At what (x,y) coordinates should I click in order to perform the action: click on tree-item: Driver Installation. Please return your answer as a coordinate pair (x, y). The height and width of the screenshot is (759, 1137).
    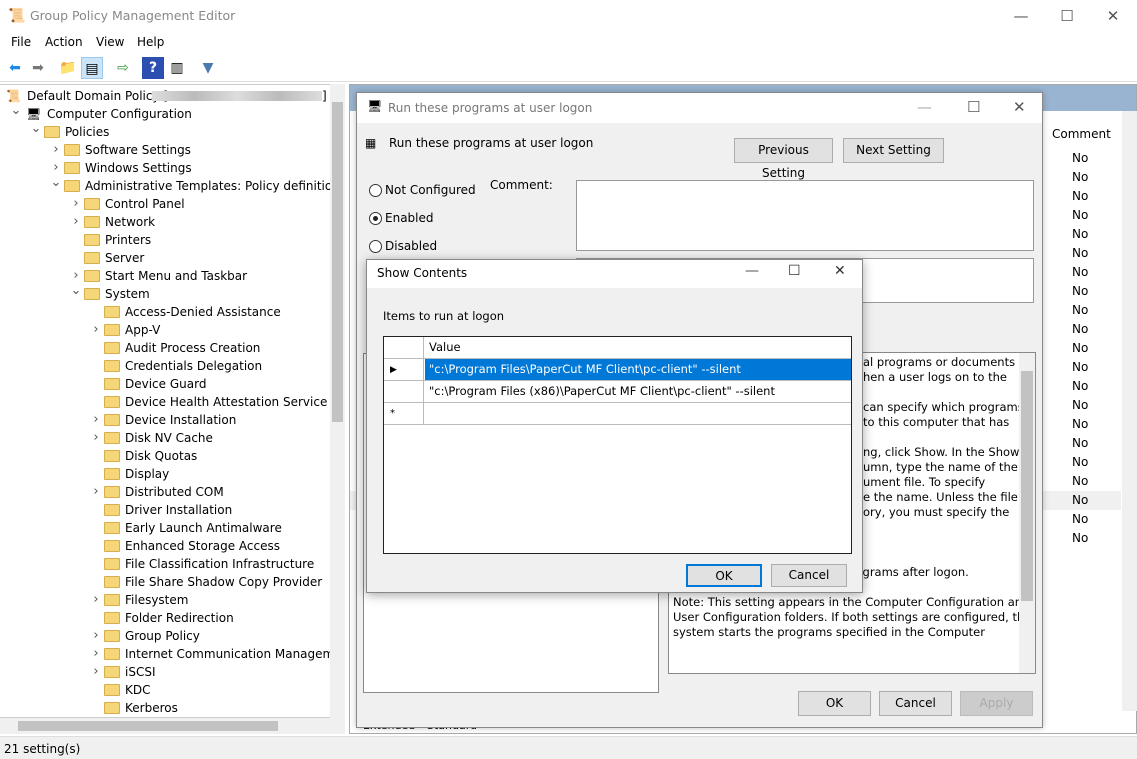
    Looking at the image, I should click on (170, 510).